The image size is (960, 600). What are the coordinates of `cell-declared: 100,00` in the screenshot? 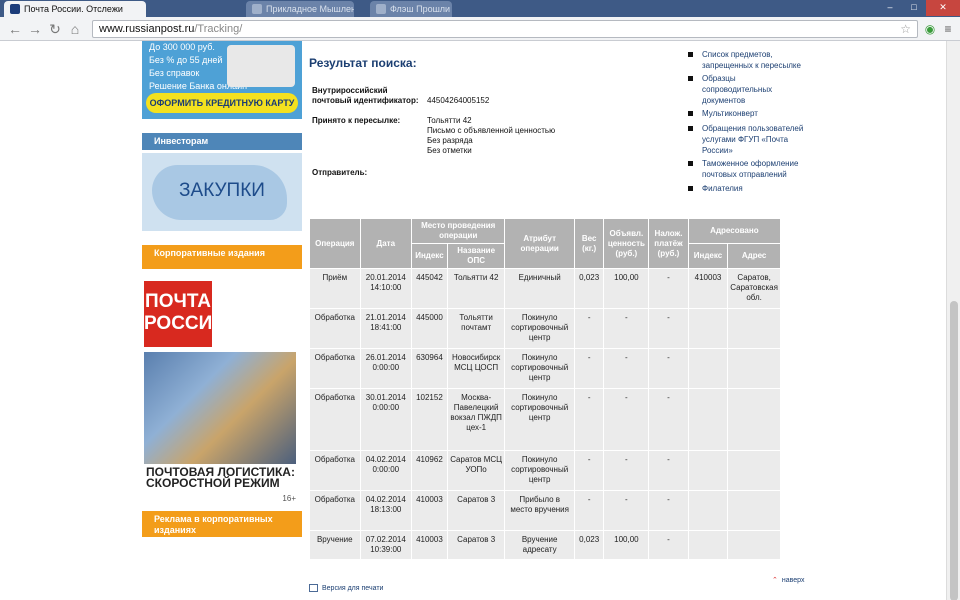 It's located at (626, 545).